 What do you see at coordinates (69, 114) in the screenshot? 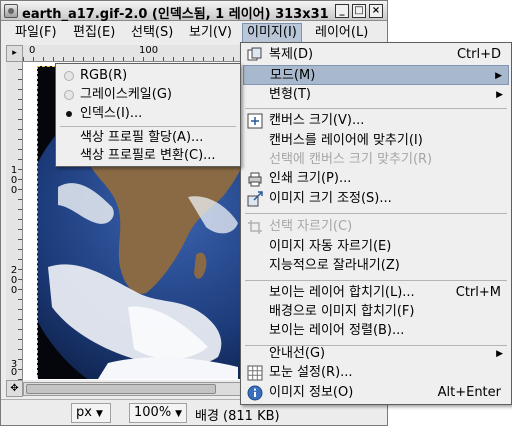
I see `radio-on-icon` at bounding box center [69, 114].